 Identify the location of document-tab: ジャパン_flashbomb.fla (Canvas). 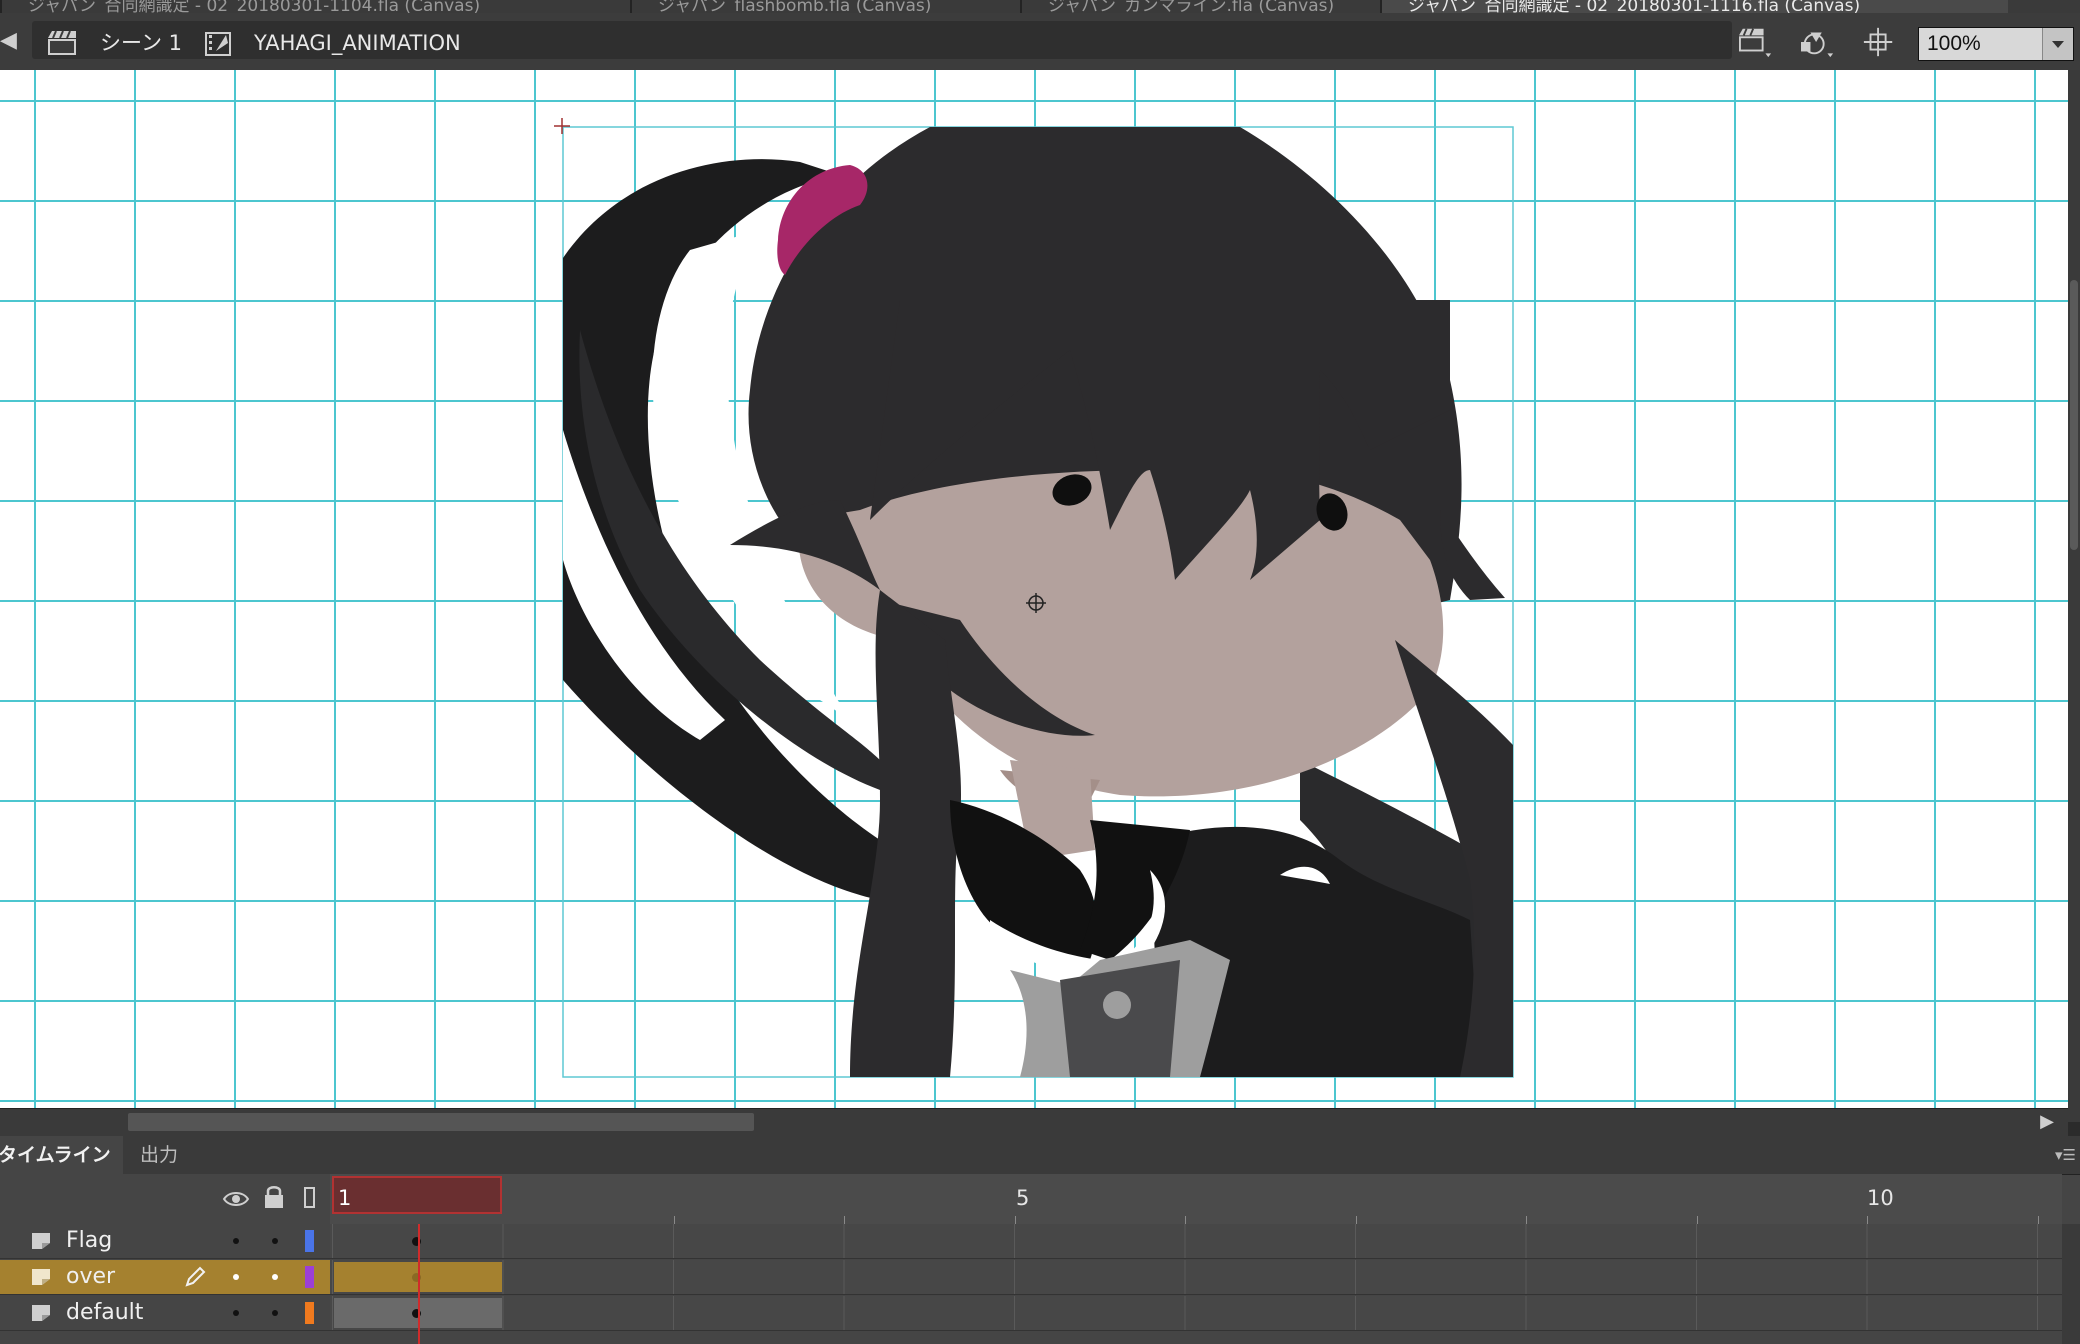
(780, 6).